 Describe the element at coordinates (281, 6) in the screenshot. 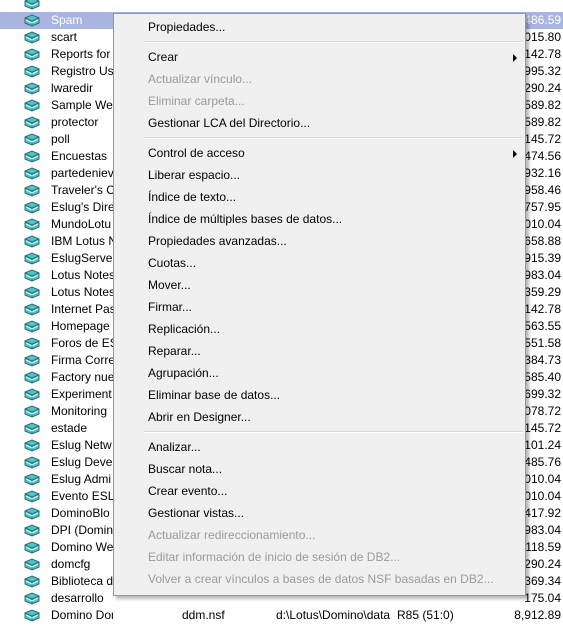

I see `table-row` at that location.